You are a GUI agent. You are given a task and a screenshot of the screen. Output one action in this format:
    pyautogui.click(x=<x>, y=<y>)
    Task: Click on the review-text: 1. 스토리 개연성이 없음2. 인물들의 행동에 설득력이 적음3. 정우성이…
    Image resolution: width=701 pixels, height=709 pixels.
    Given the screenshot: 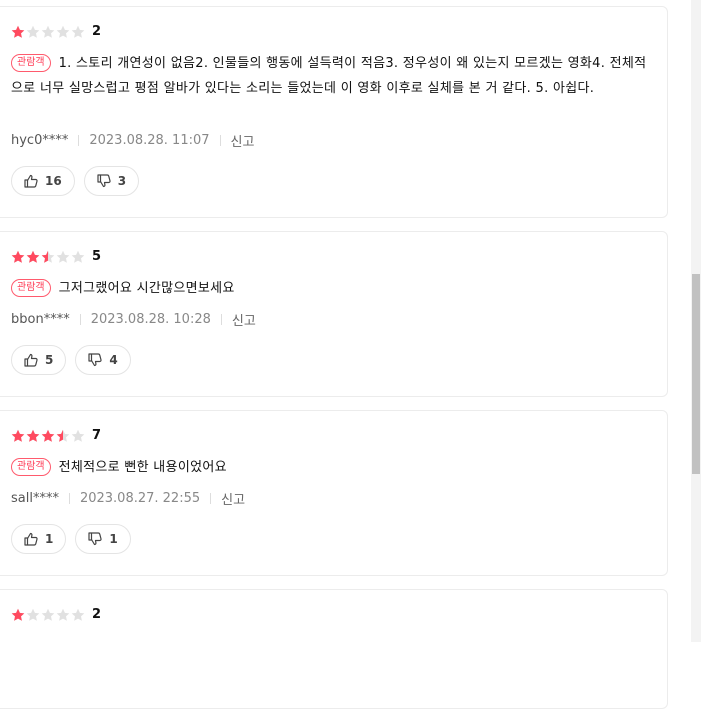 What is the action you would take?
    pyautogui.click(x=329, y=76)
    